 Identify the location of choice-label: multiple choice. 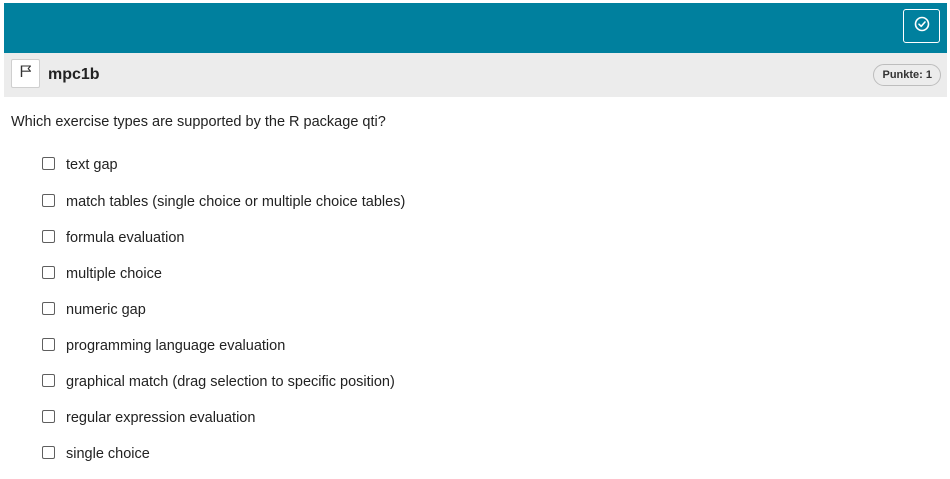
(114, 274).